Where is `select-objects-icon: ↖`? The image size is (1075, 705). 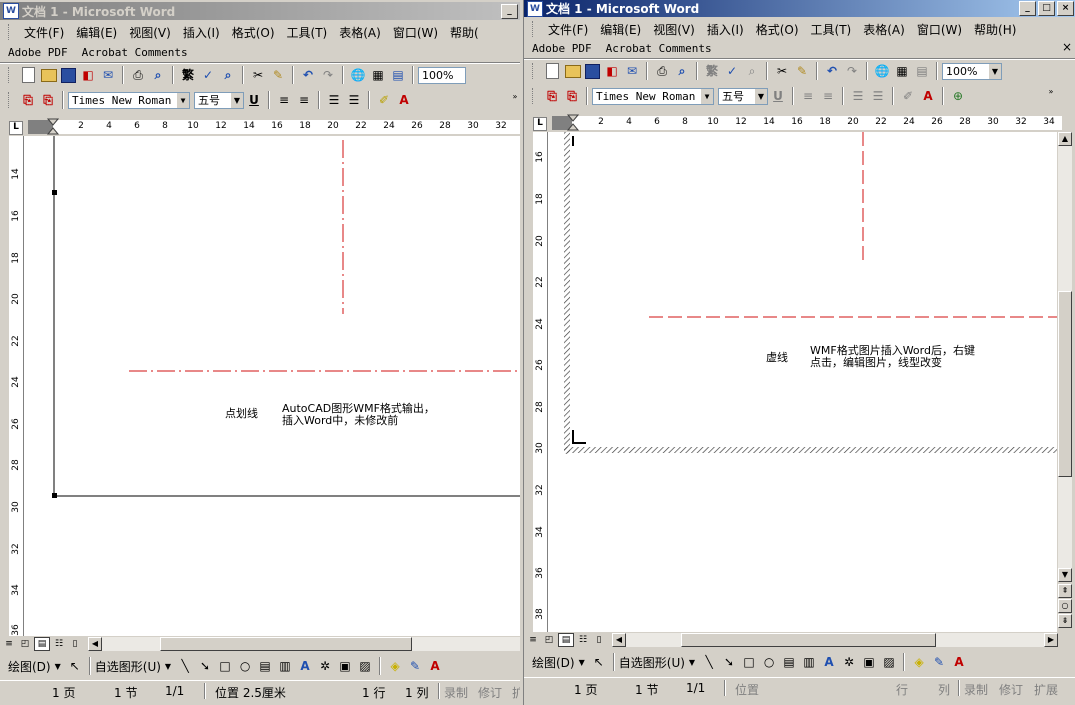 select-objects-icon: ↖ is located at coordinates (599, 662).